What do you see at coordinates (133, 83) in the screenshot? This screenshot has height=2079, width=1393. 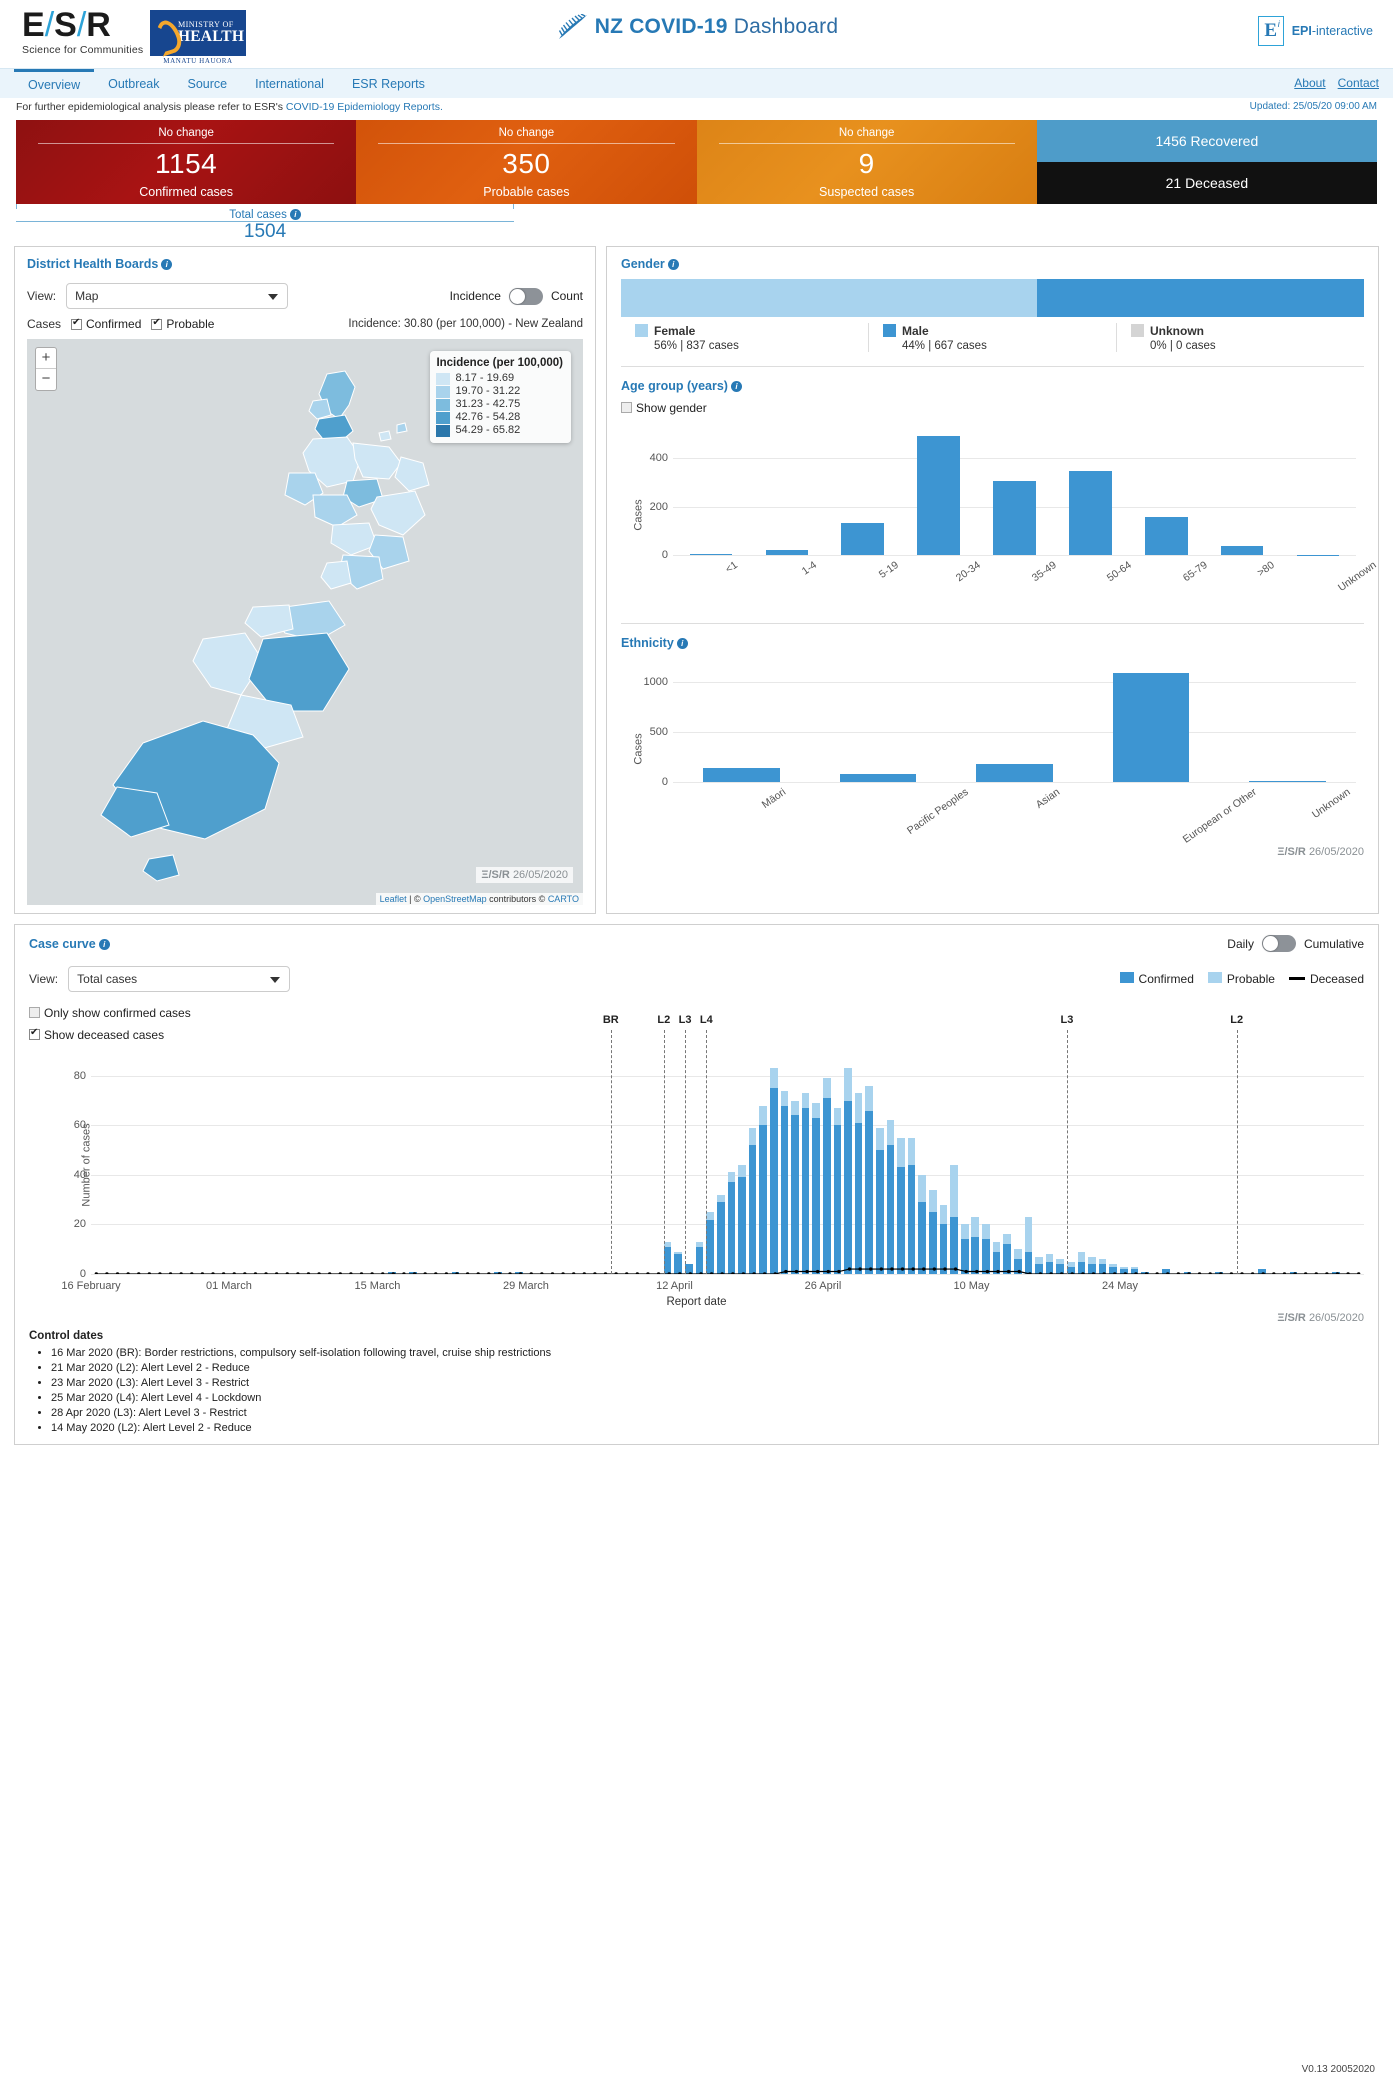 I see `nav-item-outbreak: Outbreak` at bounding box center [133, 83].